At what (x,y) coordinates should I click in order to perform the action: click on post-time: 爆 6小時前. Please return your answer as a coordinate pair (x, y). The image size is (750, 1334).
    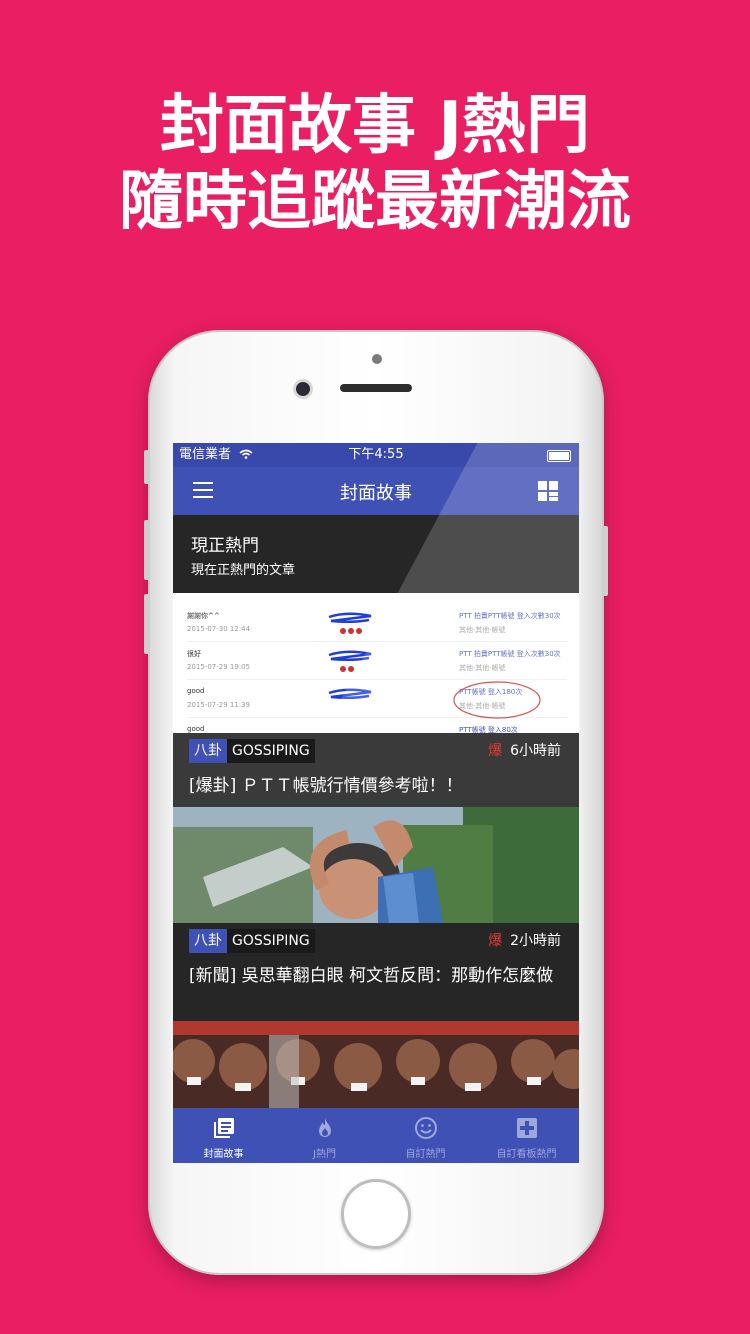
    Looking at the image, I should click on (524, 751).